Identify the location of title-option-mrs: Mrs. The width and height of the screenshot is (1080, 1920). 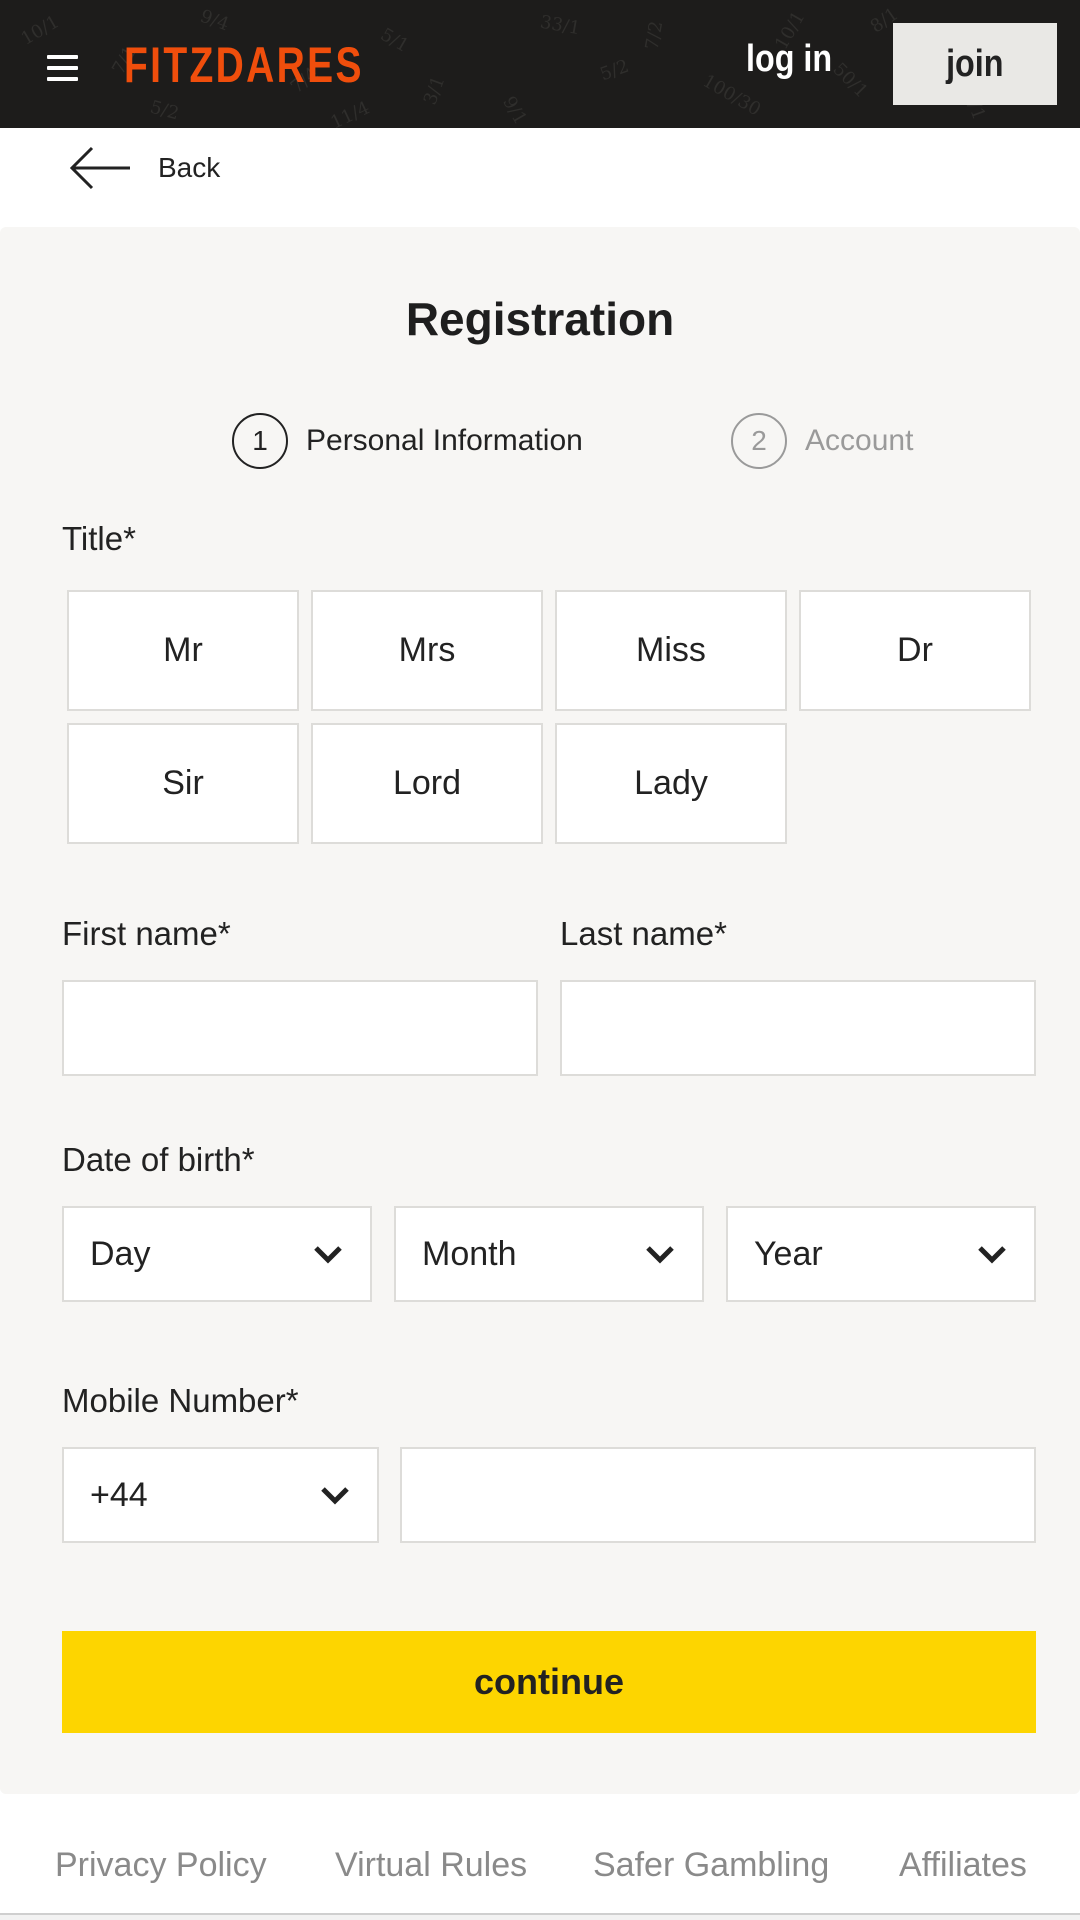
(427, 650).